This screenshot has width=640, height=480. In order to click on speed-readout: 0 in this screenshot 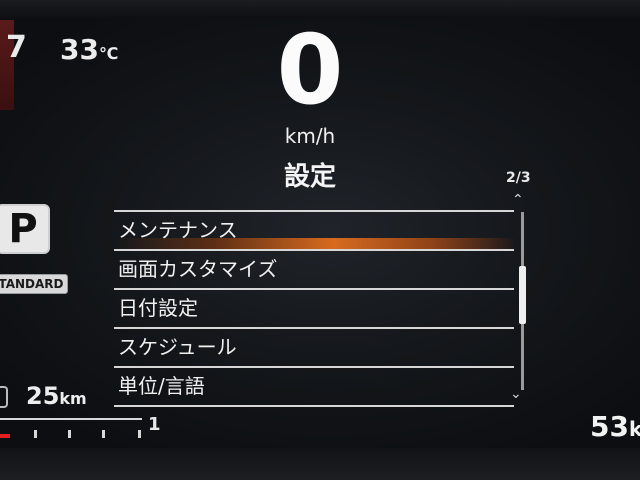, I will do `click(310, 70)`.